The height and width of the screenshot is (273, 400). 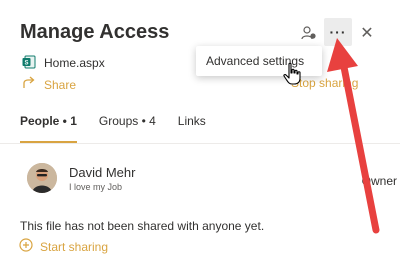 What do you see at coordinates (192, 125) in the screenshot?
I see `tab-links: Links` at bounding box center [192, 125].